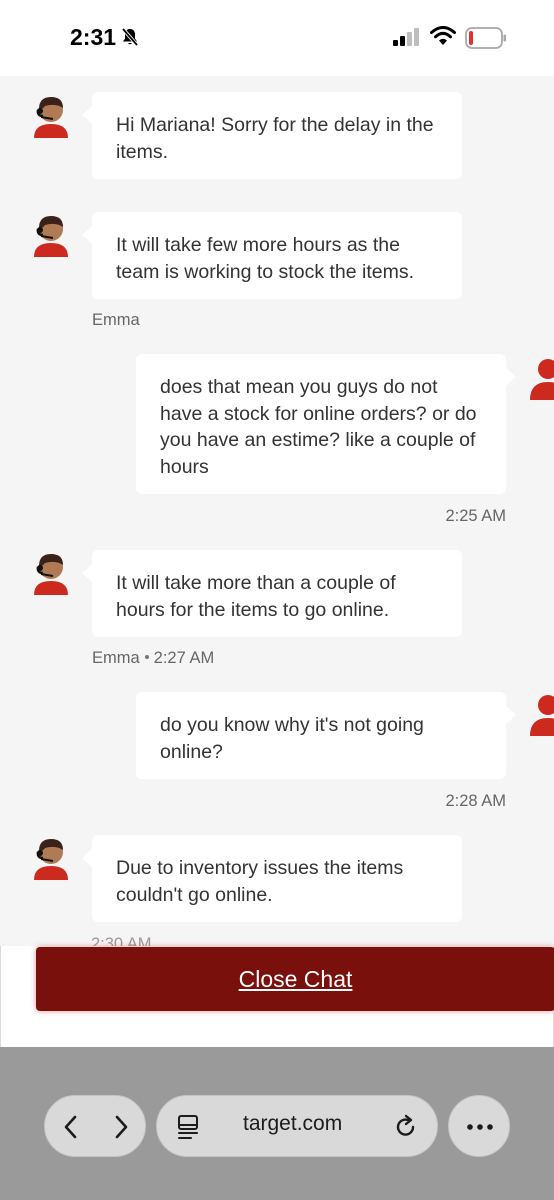  What do you see at coordinates (93, 37) in the screenshot?
I see `status-time: 2:31` at bounding box center [93, 37].